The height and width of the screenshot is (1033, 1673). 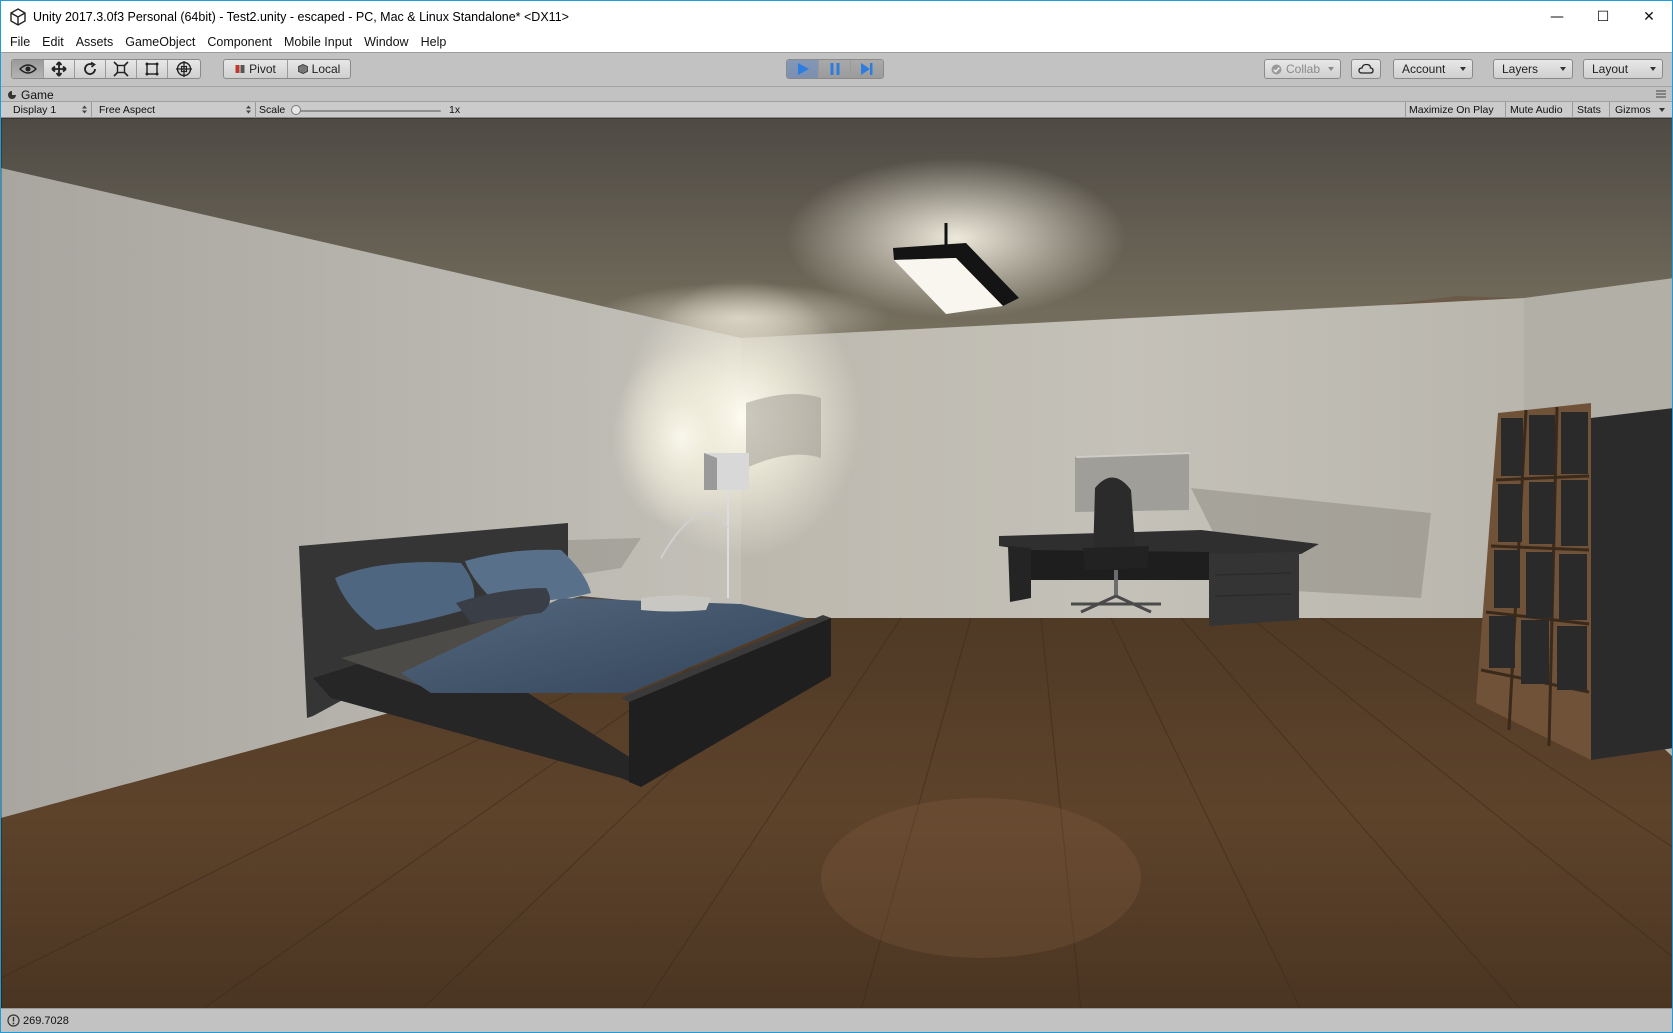 I want to click on maximize-on-play-toggle: Maximize On Play, so click(x=1451, y=110).